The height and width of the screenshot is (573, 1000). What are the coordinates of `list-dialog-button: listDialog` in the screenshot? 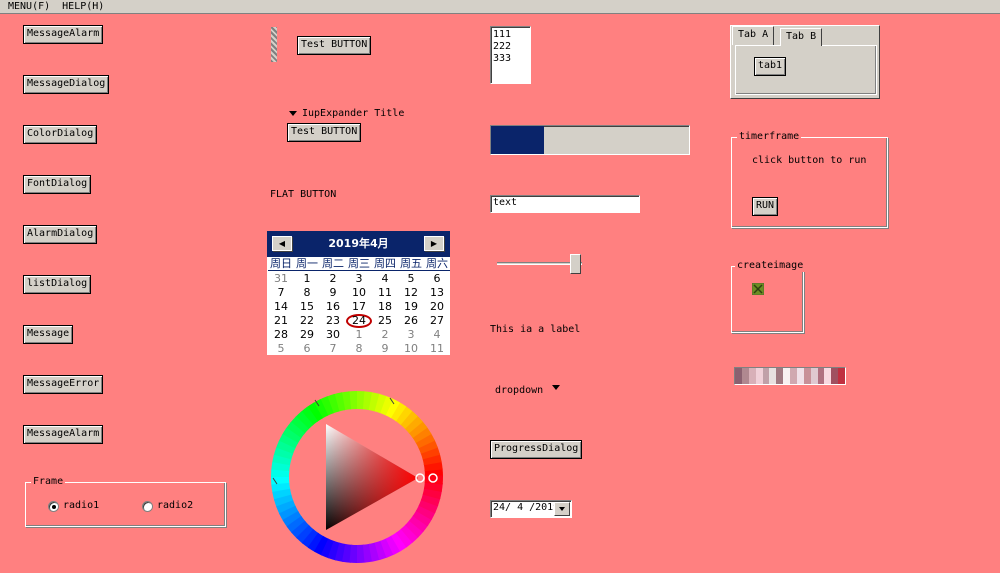 It's located at (57, 284).